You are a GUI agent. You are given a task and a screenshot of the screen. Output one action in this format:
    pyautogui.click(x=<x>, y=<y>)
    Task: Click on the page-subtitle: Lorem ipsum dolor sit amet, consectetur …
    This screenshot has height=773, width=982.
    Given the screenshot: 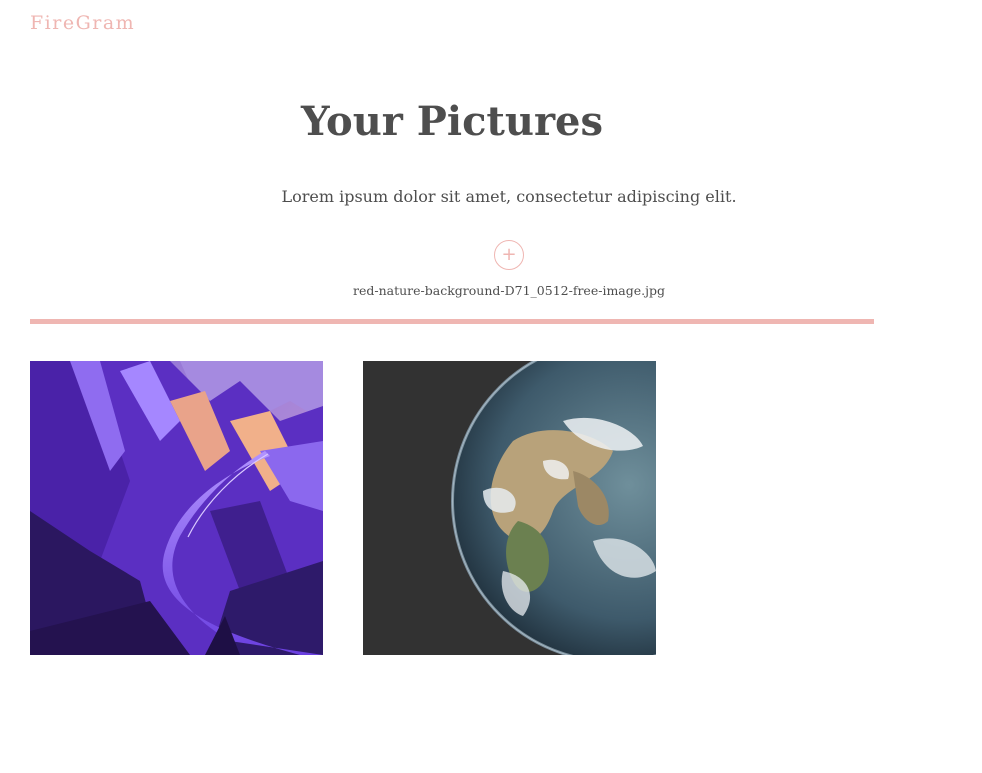 What is the action you would take?
    pyautogui.click(x=509, y=196)
    